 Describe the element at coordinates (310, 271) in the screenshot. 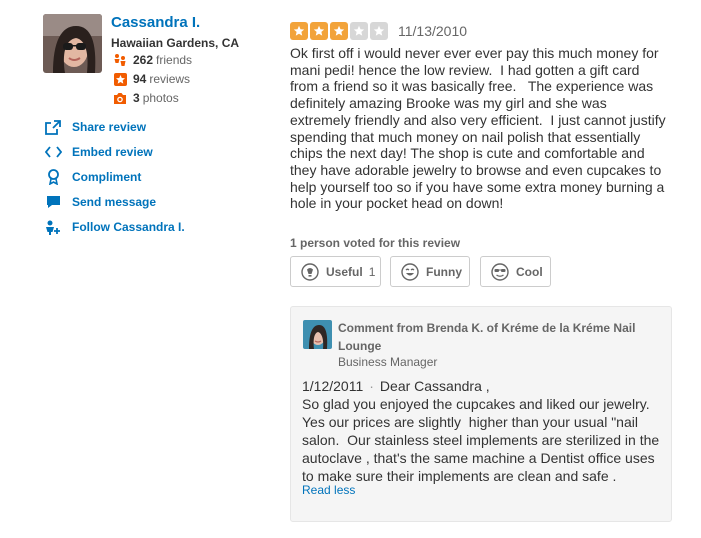

I see `useful-icon` at that location.